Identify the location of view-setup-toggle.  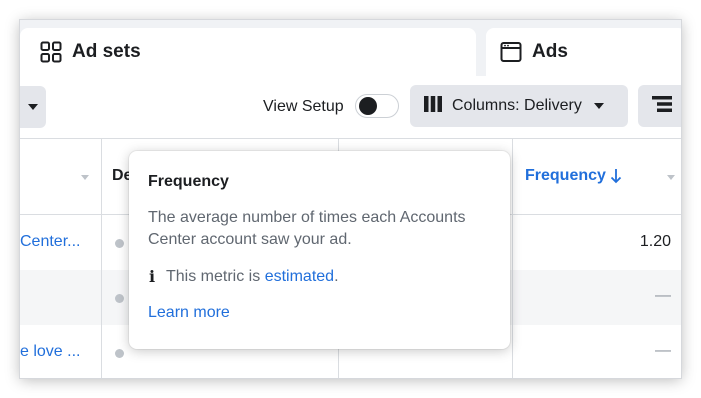
(377, 106).